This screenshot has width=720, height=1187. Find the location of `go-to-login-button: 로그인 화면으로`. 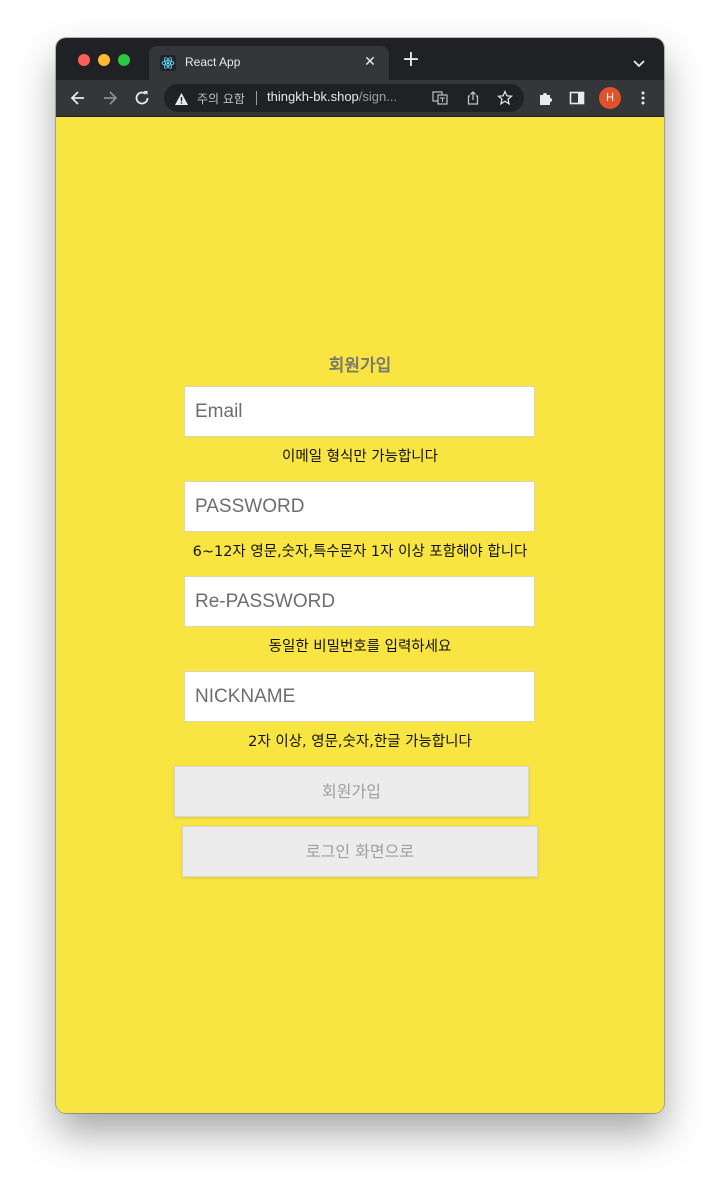

go-to-login-button: 로그인 화면으로 is located at coordinates (360, 851).